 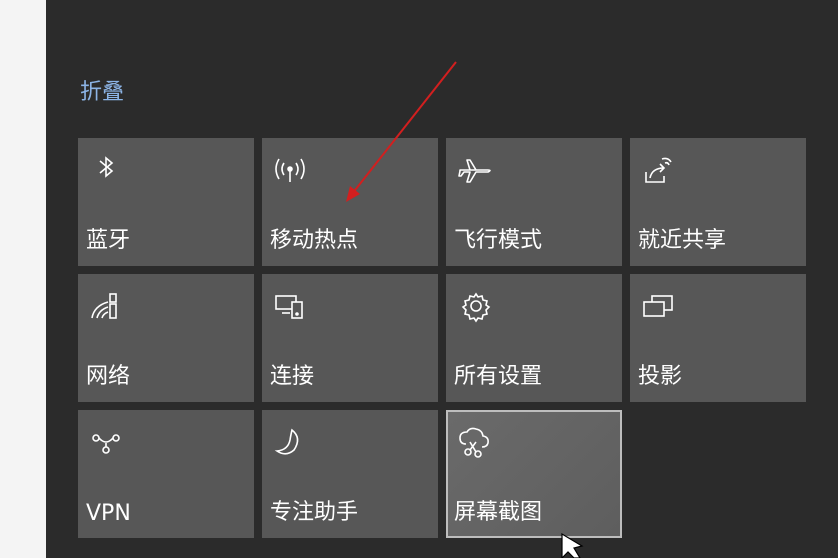 What do you see at coordinates (682, 240) in the screenshot?
I see `tile-label: 就近共享` at bounding box center [682, 240].